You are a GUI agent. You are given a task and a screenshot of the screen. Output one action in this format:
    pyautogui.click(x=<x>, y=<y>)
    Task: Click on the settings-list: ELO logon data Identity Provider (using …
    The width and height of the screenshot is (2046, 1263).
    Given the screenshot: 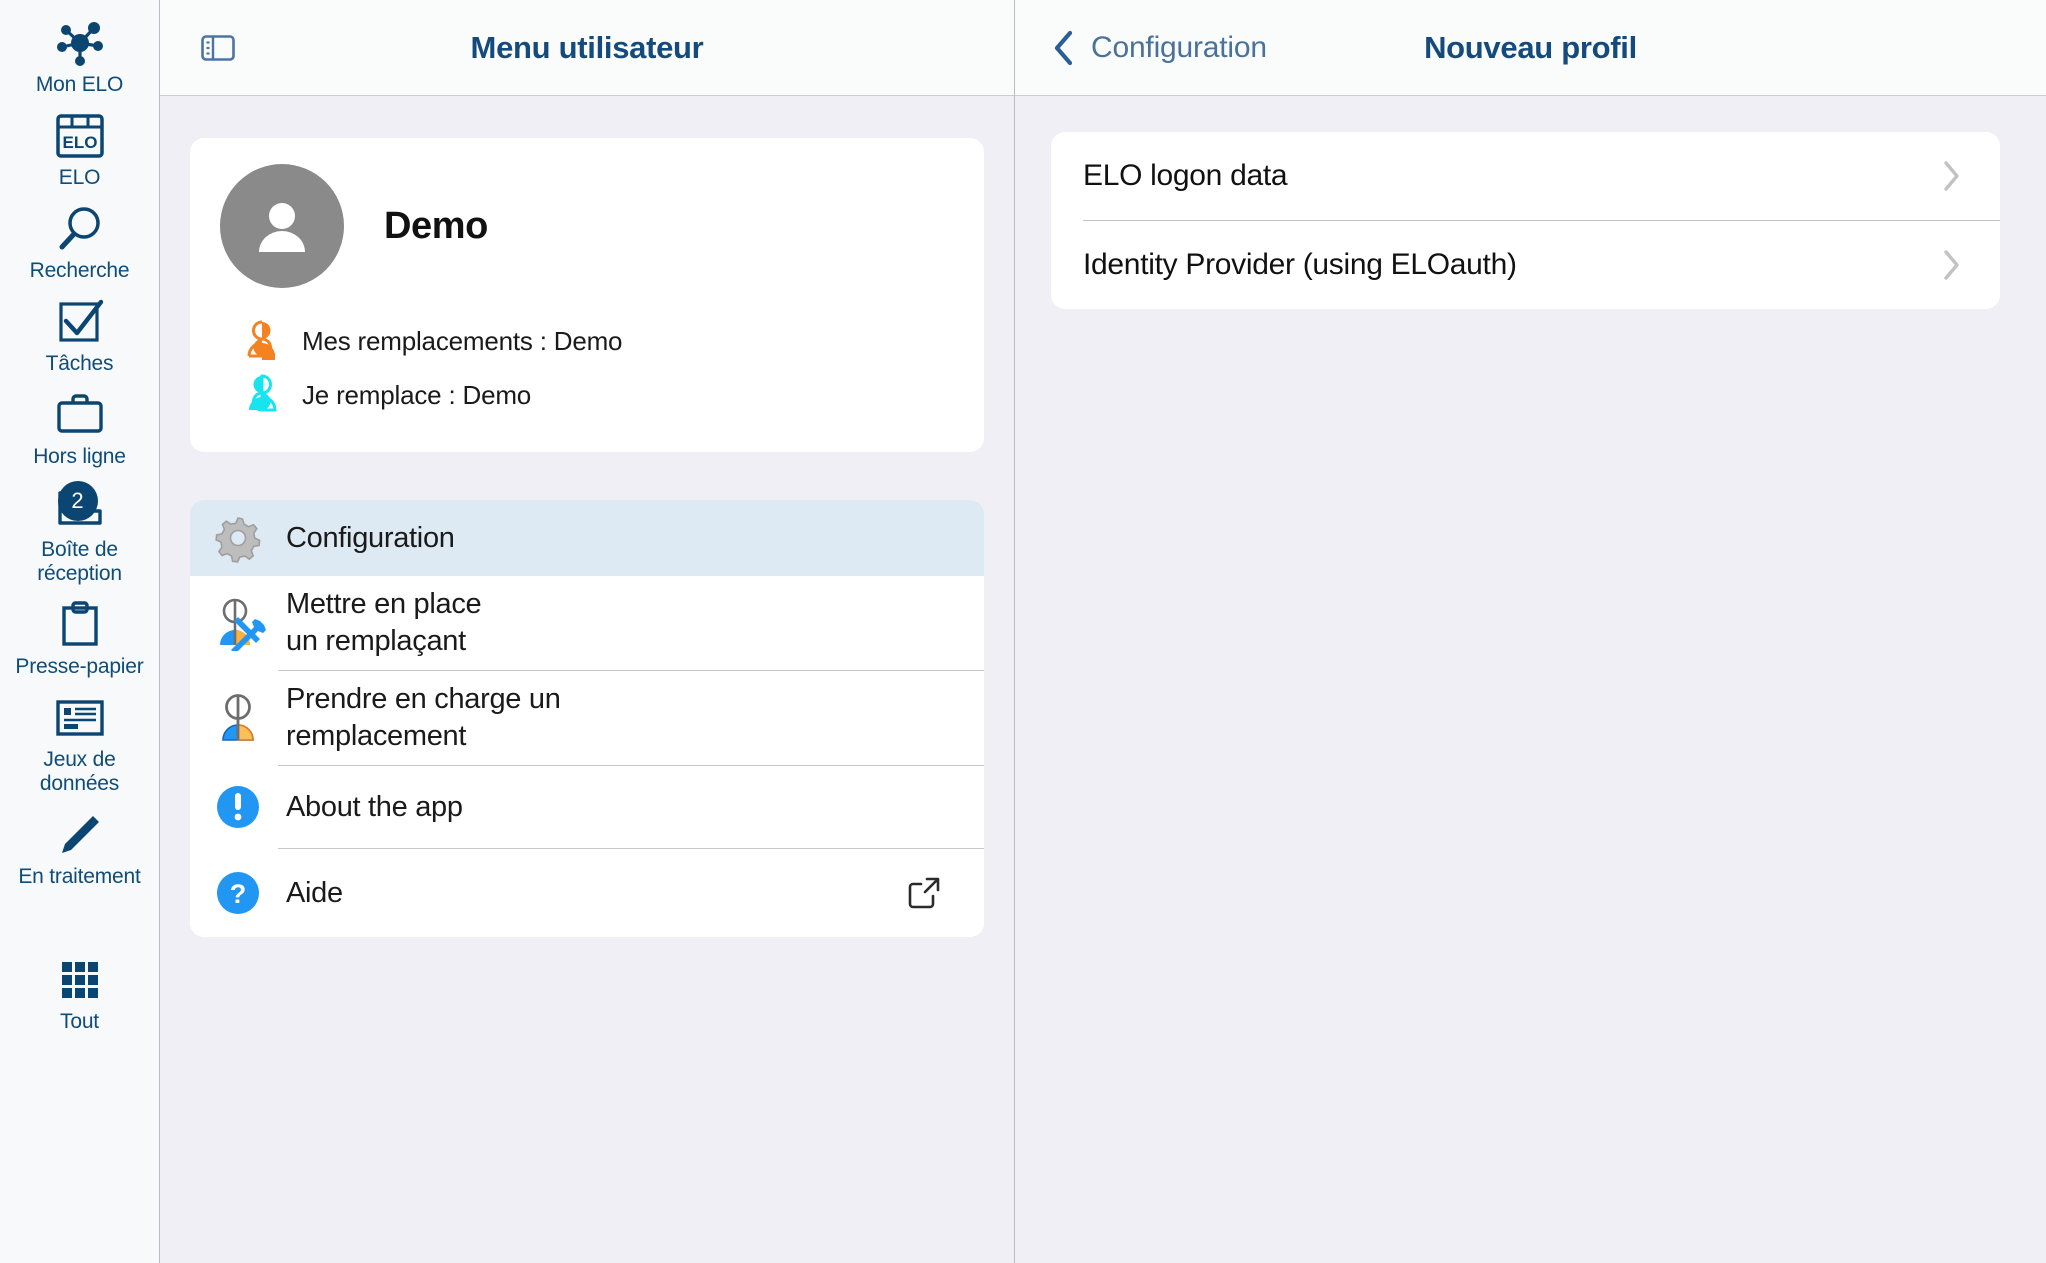 What is the action you would take?
    pyautogui.click(x=1525, y=220)
    